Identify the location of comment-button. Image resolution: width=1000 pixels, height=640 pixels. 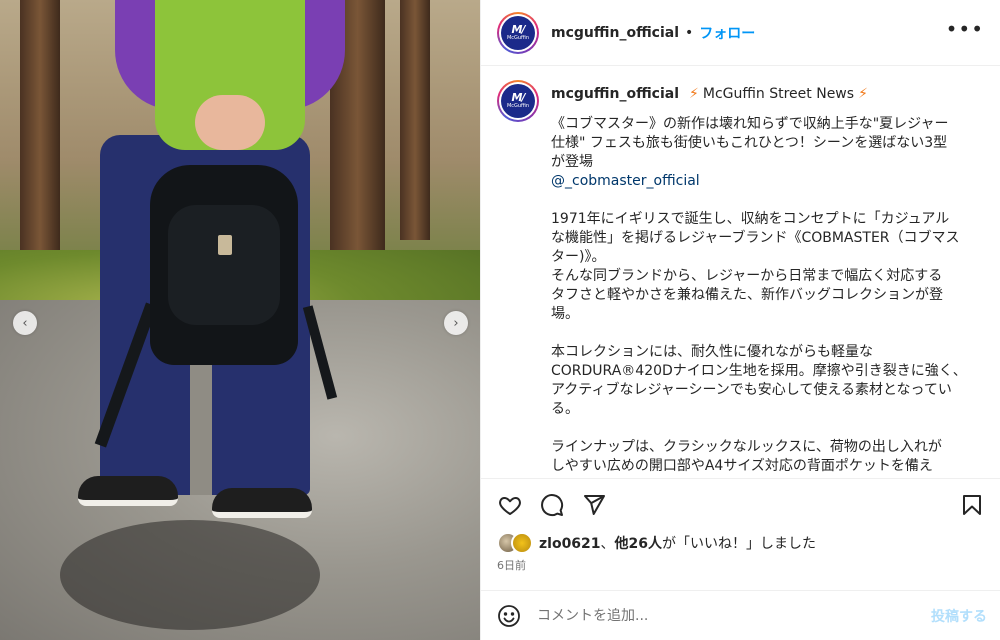
(552, 505).